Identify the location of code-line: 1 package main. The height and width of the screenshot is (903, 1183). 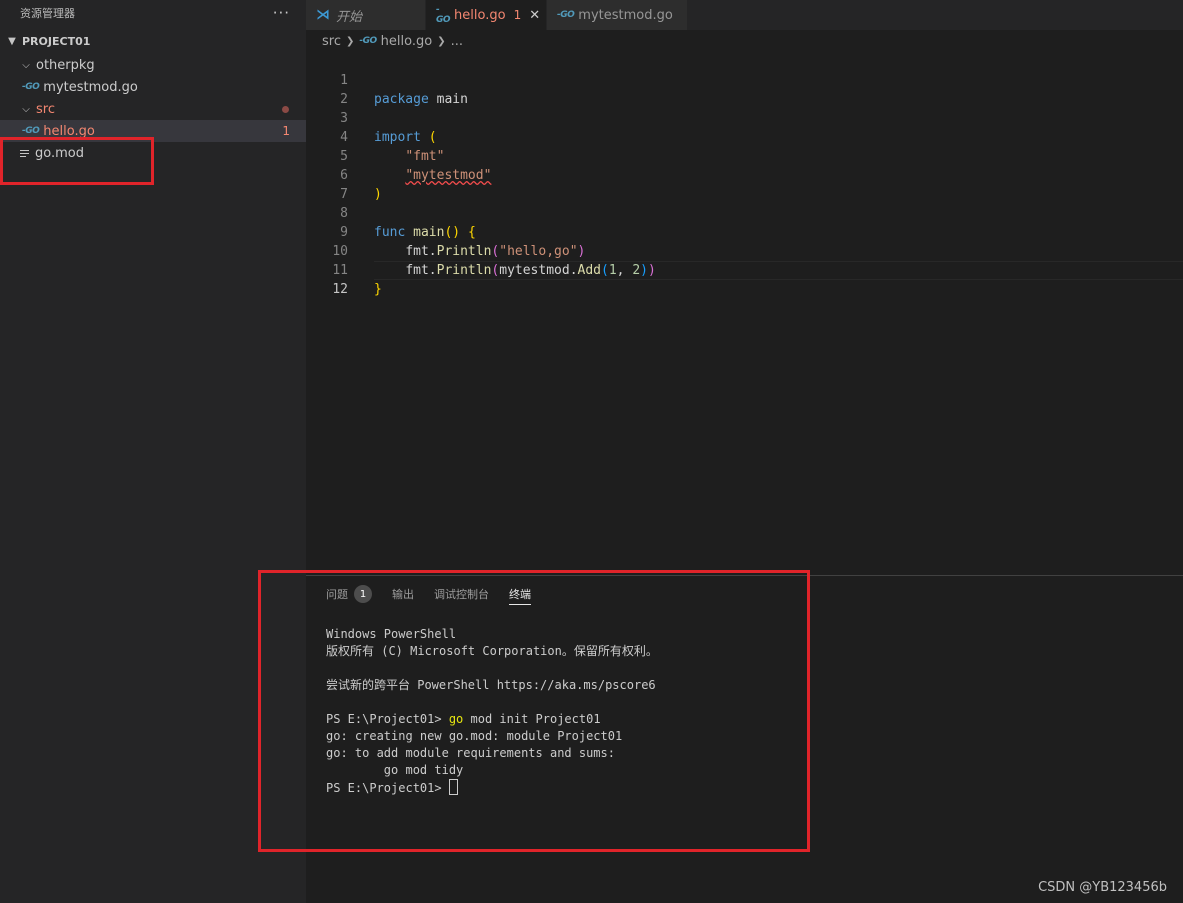
(744, 79).